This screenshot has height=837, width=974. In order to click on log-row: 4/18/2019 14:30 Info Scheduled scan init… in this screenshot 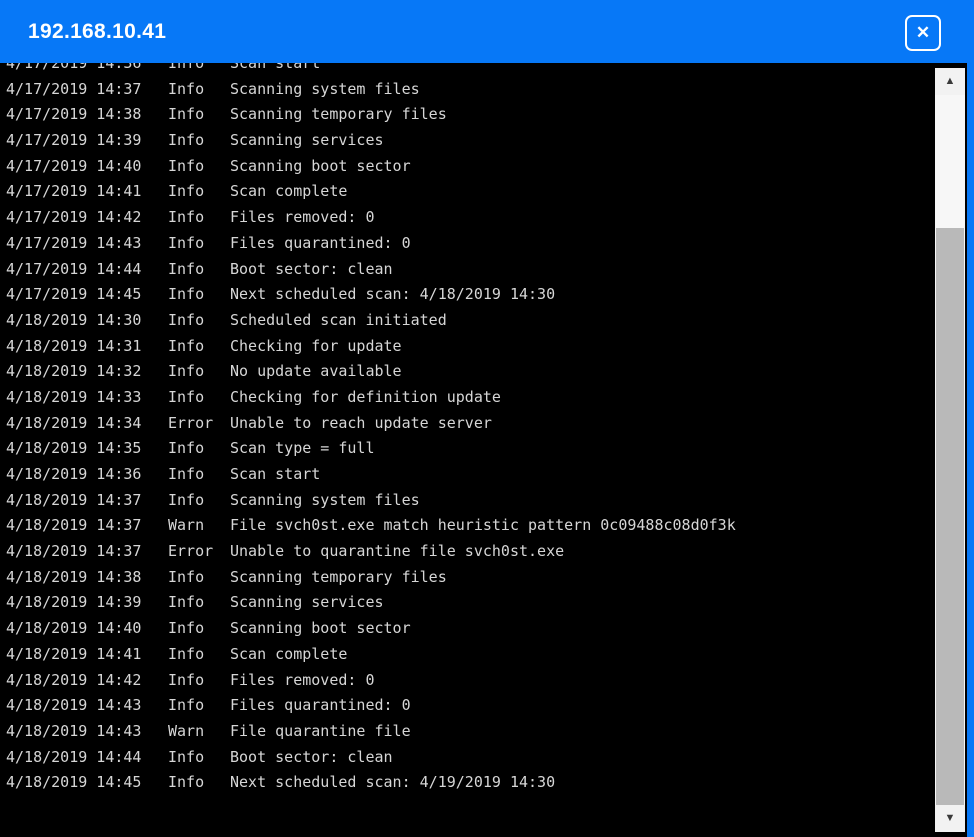, I will do `click(486, 321)`.